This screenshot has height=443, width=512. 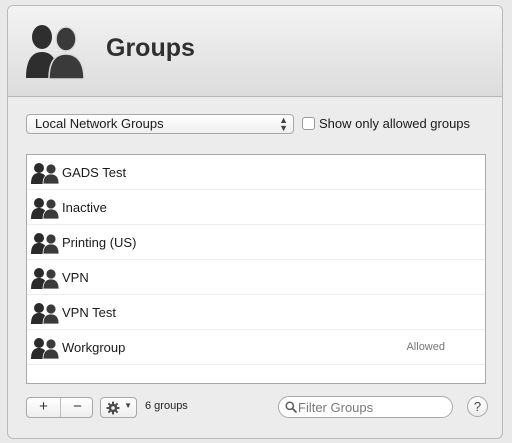 What do you see at coordinates (89, 312) in the screenshot?
I see `group-name: VPN Test` at bounding box center [89, 312].